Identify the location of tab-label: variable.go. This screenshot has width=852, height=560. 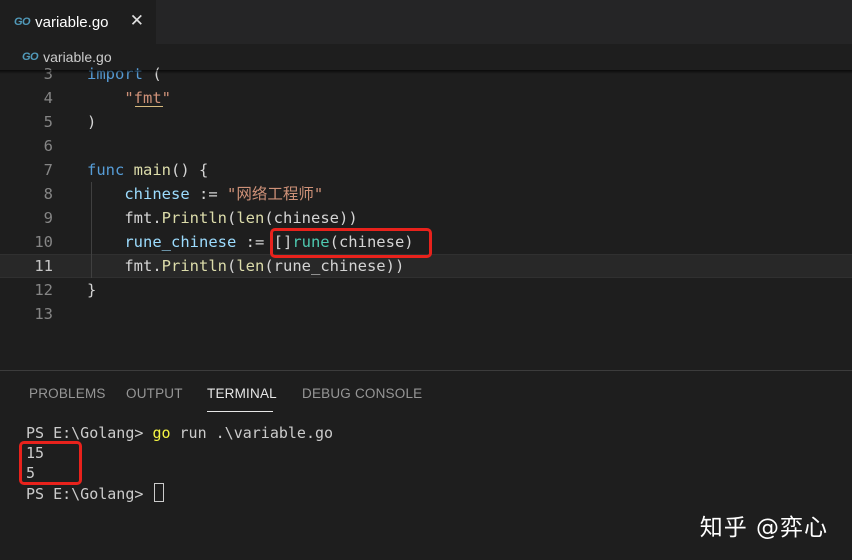
(72, 22).